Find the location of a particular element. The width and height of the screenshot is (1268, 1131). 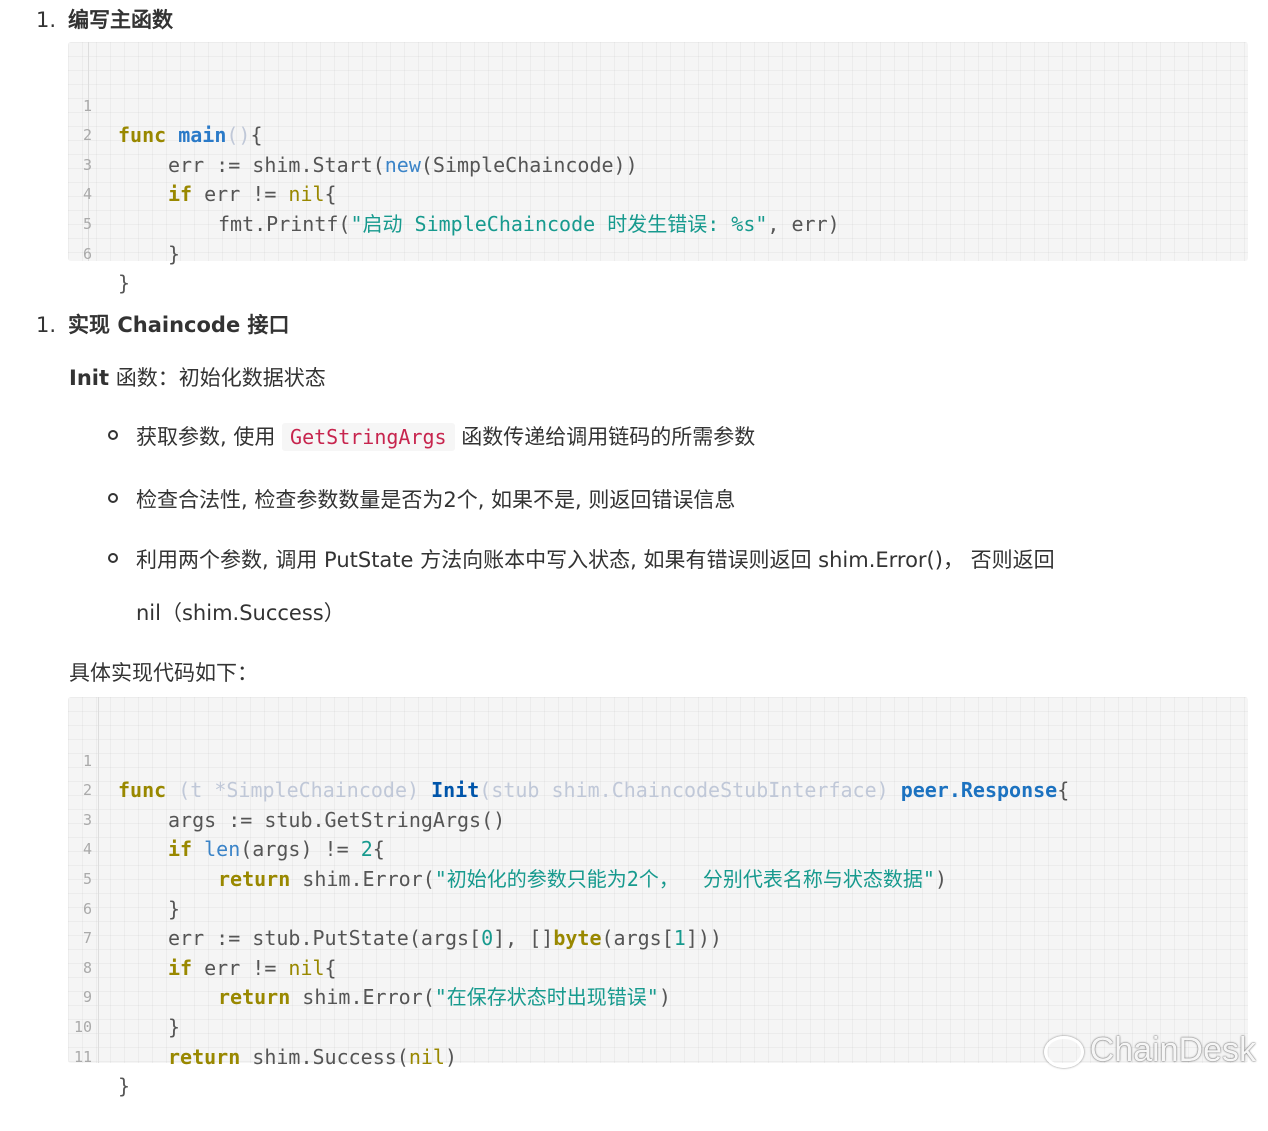

code-number: 1 is located at coordinates (679, 938).